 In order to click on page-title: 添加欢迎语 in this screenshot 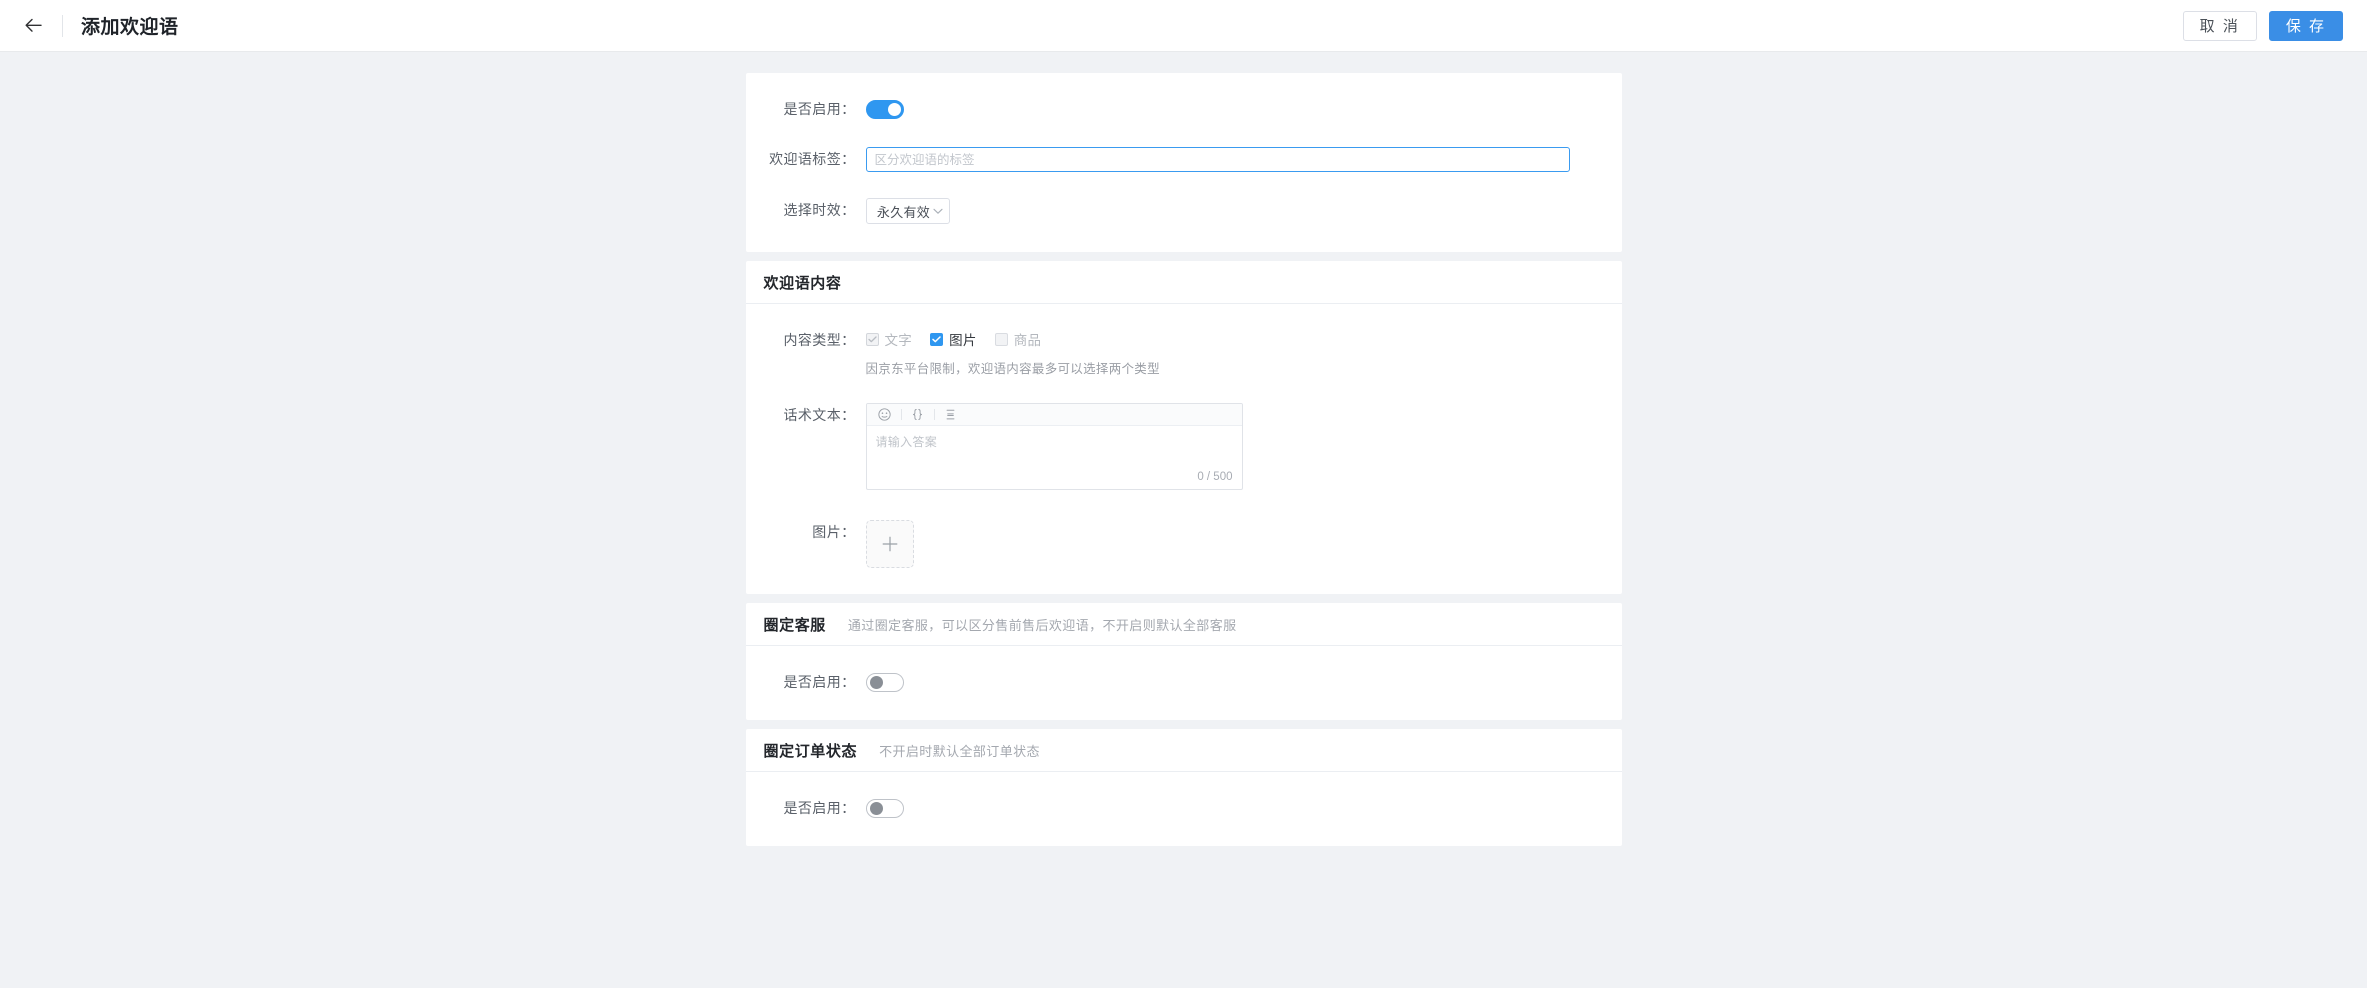, I will do `click(130, 27)`.